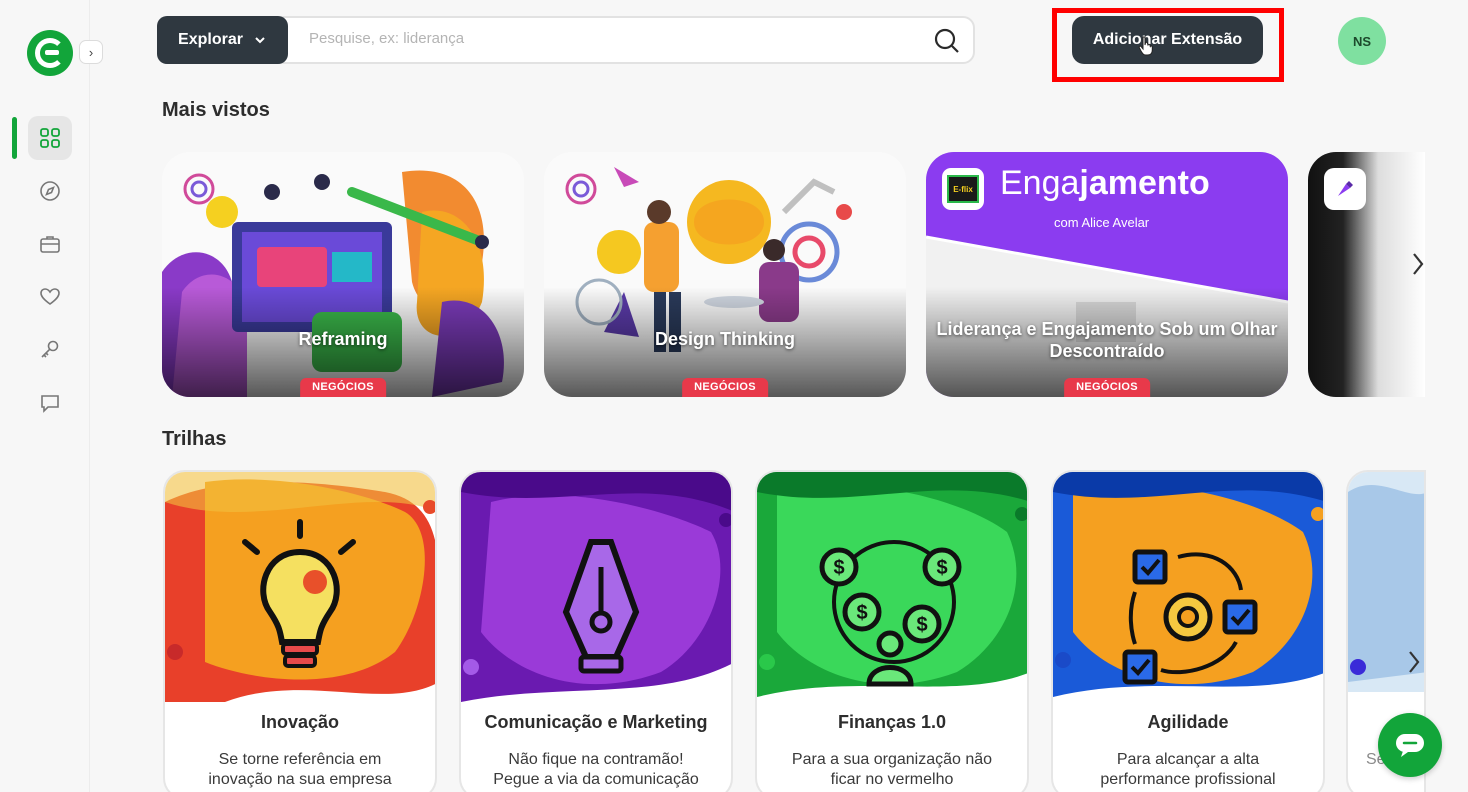  What do you see at coordinates (14, 138) in the screenshot?
I see `nav-active-indicator` at bounding box center [14, 138].